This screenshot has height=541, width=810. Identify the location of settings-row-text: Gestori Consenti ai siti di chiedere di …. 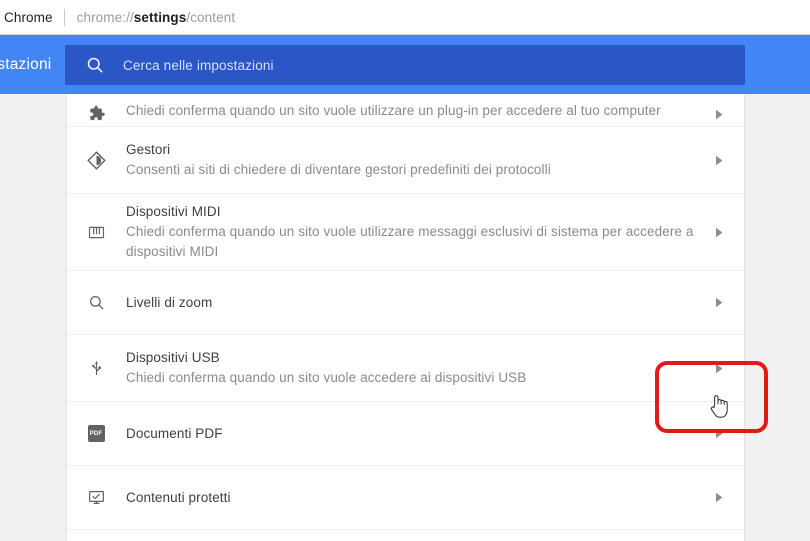
(419, 160).